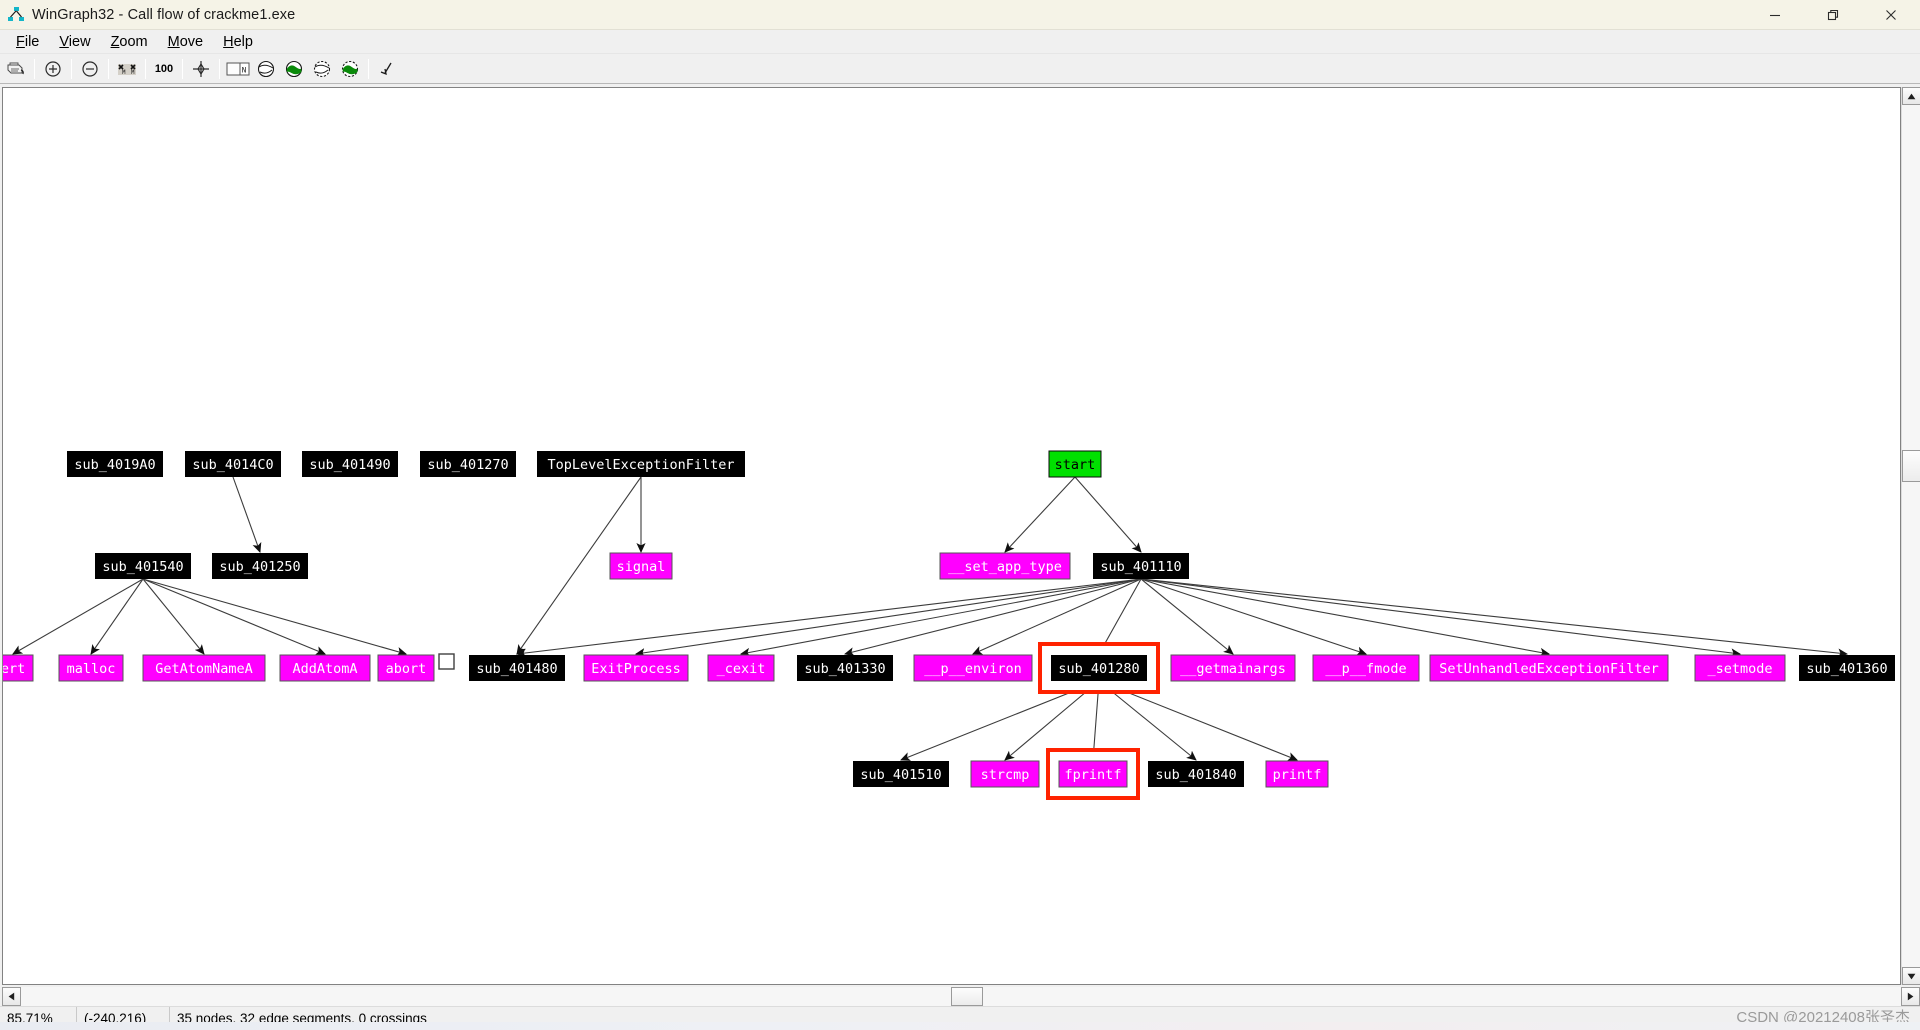 This screenshot has height=1030, width=1920. I want to click on vertical-scrollbar, so click(1910, 536).